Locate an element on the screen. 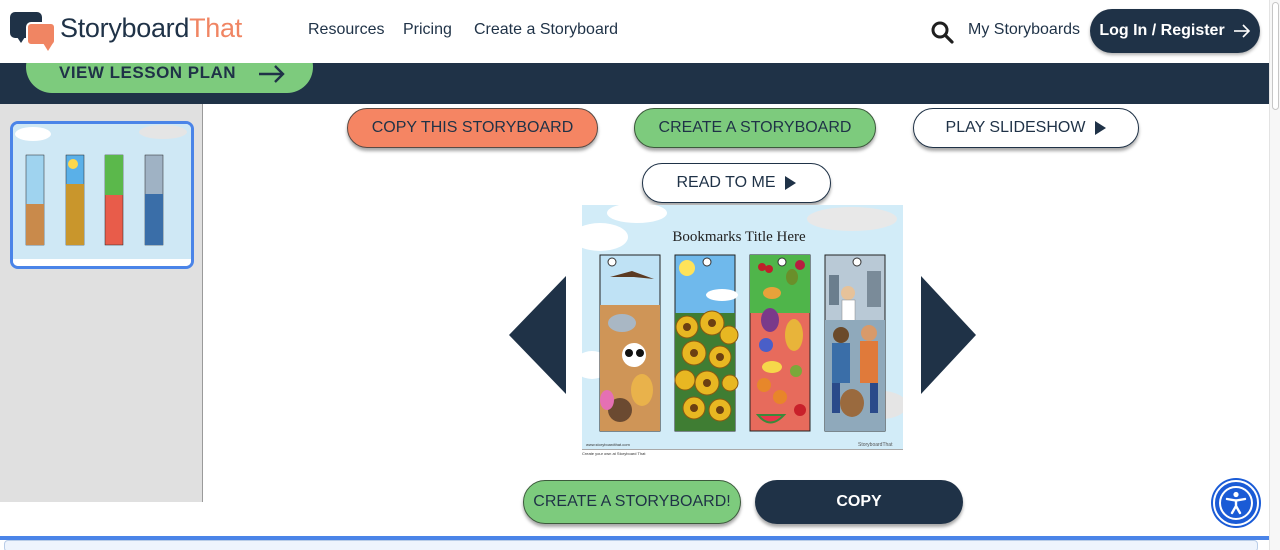 The height and width of the screenshot is (550, 1280). copy-button: COPY is located at coordinates (859, 502).